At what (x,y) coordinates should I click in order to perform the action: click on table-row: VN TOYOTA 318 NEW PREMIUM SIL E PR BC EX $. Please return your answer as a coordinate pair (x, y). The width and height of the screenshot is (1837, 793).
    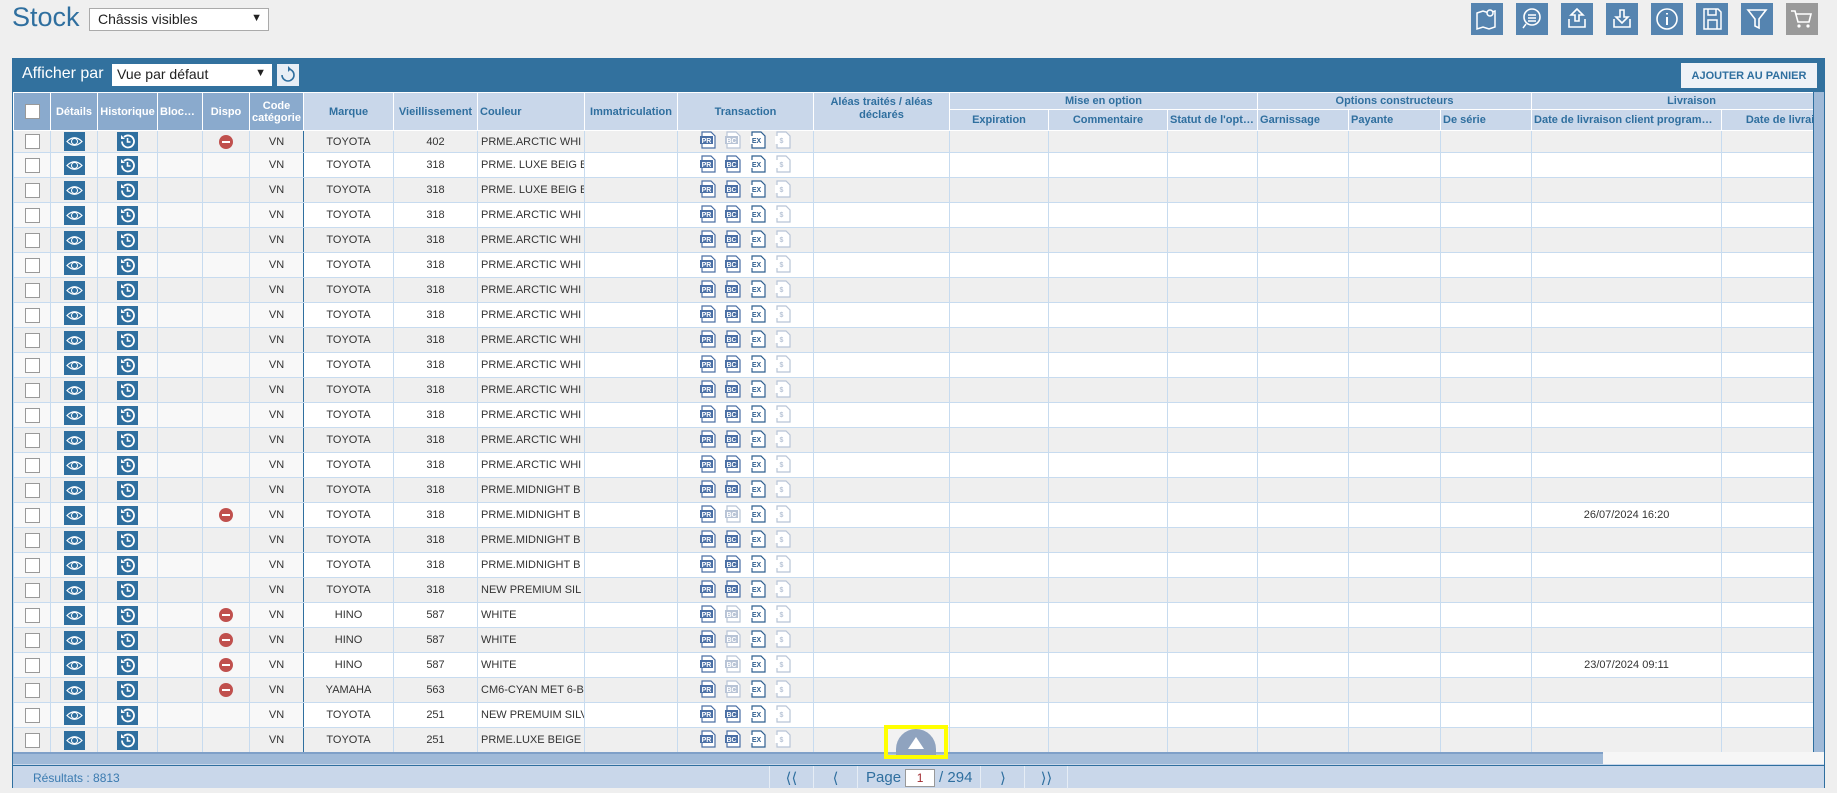
    Looking at the image, I should click on (913, 590).